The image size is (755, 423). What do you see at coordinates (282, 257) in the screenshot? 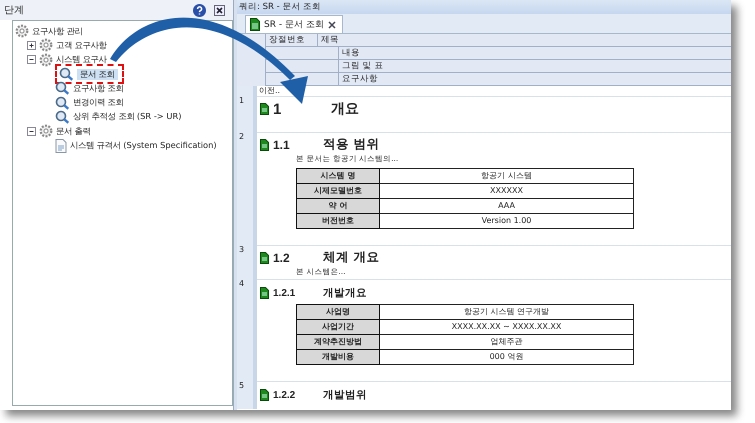
I see `section-number: 1.2` at bounding box center [282, 257].